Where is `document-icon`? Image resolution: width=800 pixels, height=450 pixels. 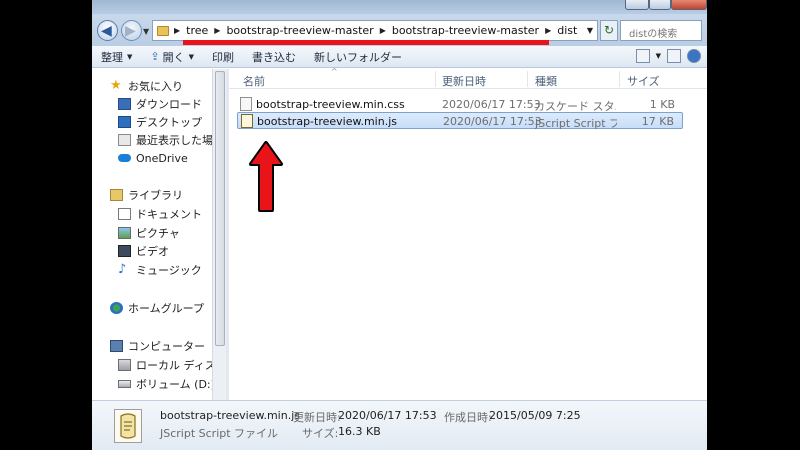
document-icon is located at coordinates (124, 214).